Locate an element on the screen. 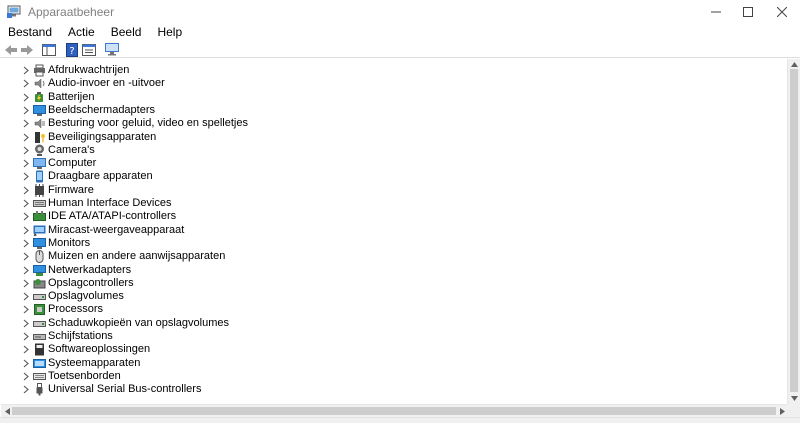  tree-node: Processors is located at coordinates (391, 309).